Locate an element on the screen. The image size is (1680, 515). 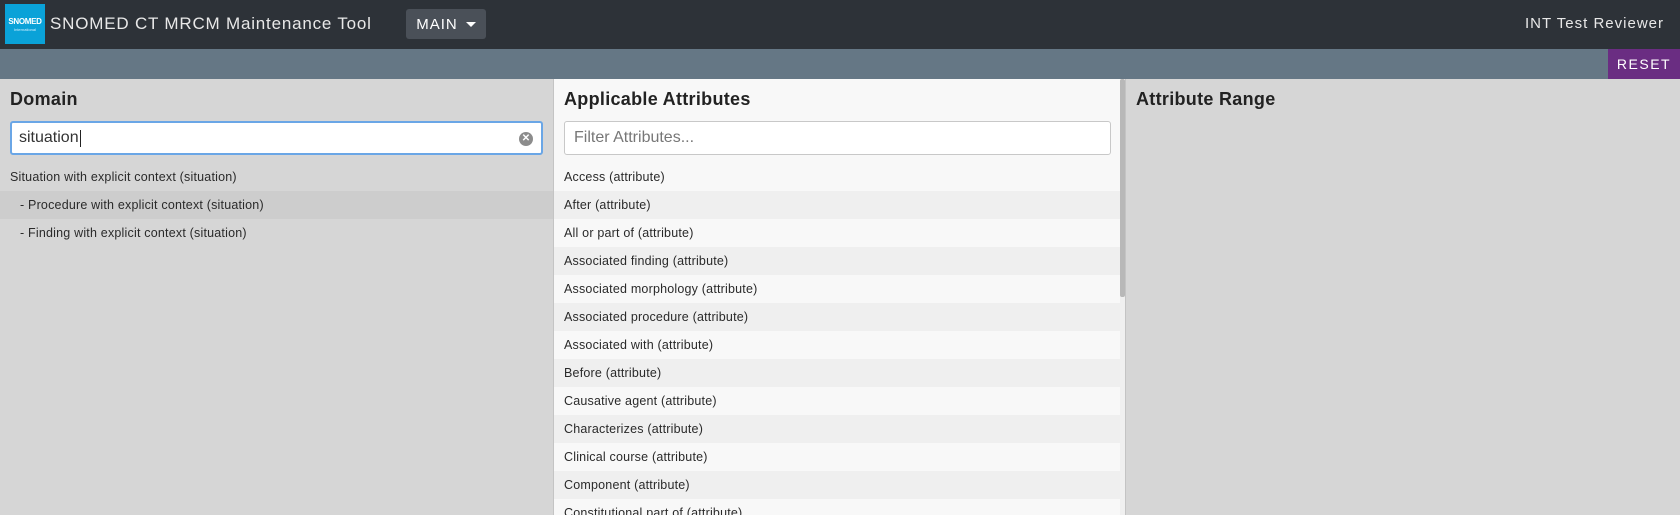
attributes-panel-title: Applicable Attributes is located at coordinates (657, 99).